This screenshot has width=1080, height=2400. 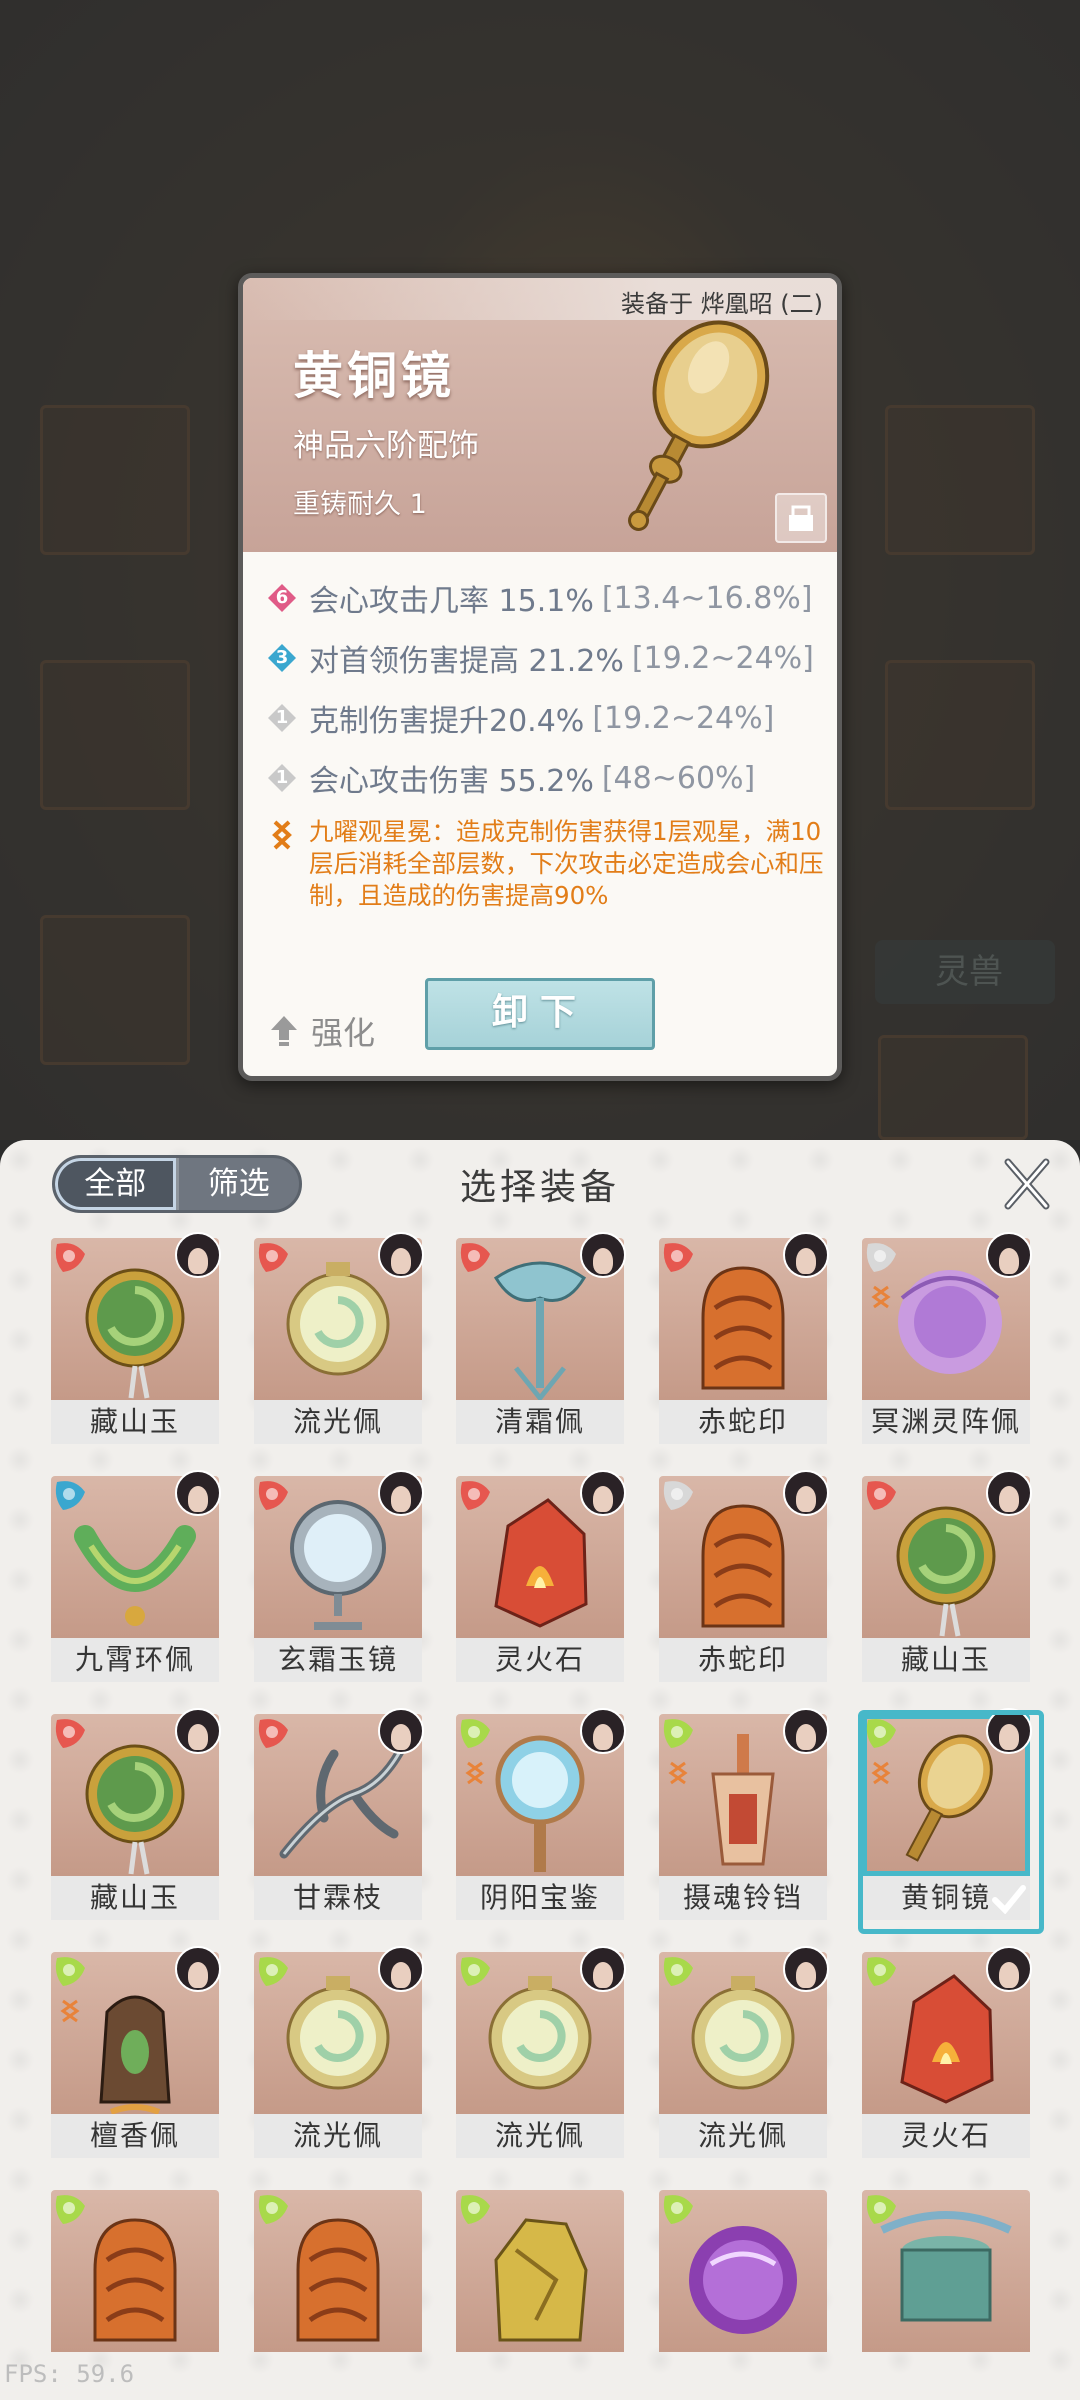 What do you see at coordinates (540, 1014) in the screenshot?
I see `unequip-button: 卸下` at bounding box center [540, 1014].